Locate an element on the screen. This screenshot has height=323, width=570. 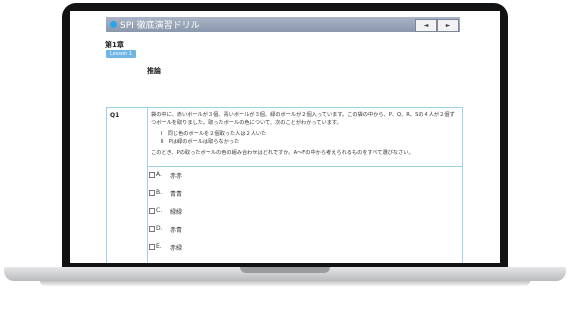
app-titlebar: SPI 徹底演習ドリル ◄ ► is located at coordinates (283, 24).